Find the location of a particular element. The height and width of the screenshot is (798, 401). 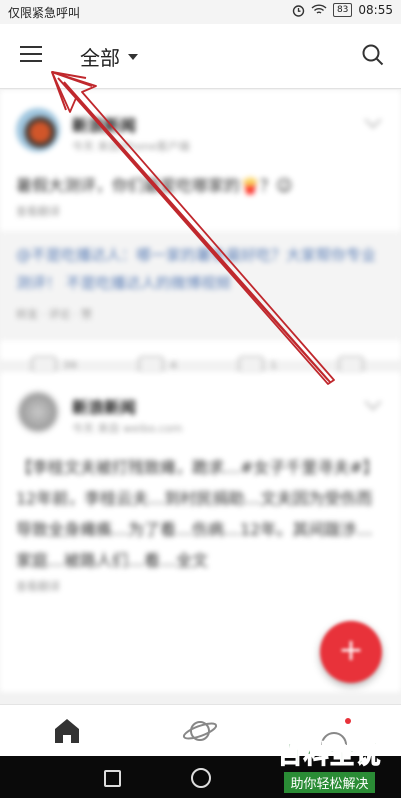

watermark-title: 百科全说 is located at coordinates (329, 755).